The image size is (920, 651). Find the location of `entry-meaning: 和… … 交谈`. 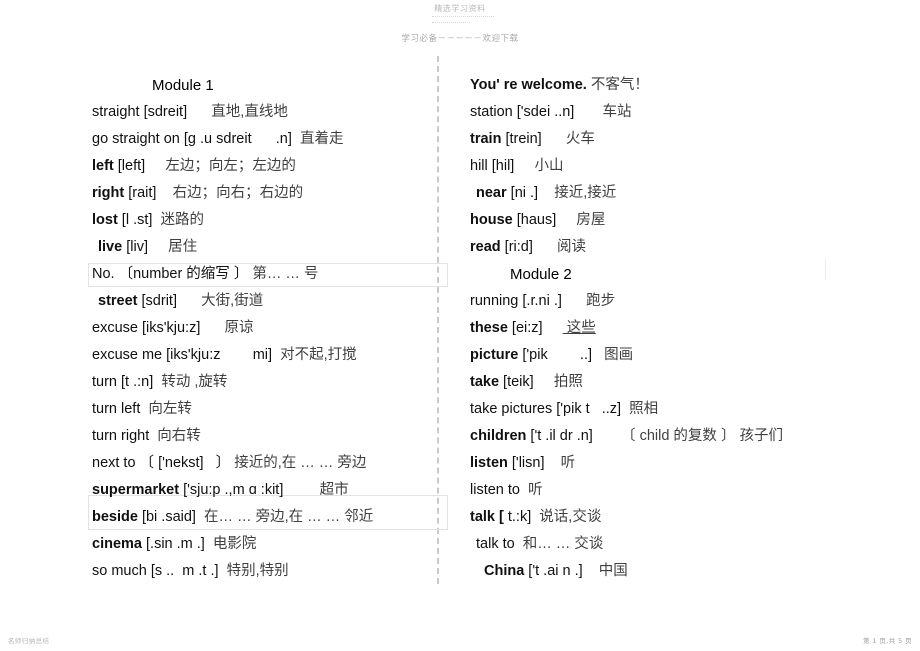

entry-meaning: 和… … 交谈 is located at coordinates (561, 544).